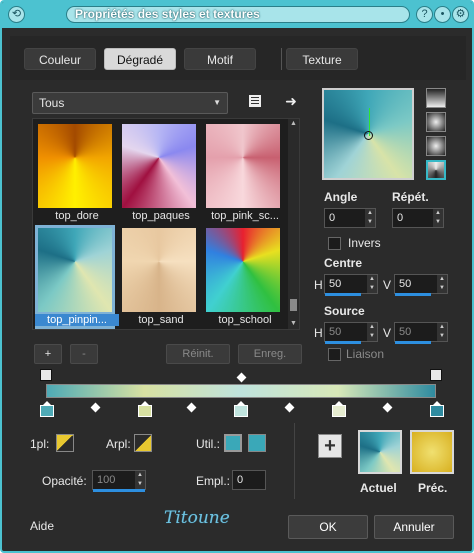 This screenshot has width=474, height=553. I want to click on tab-couleur: Couleur, so click(60, 59).